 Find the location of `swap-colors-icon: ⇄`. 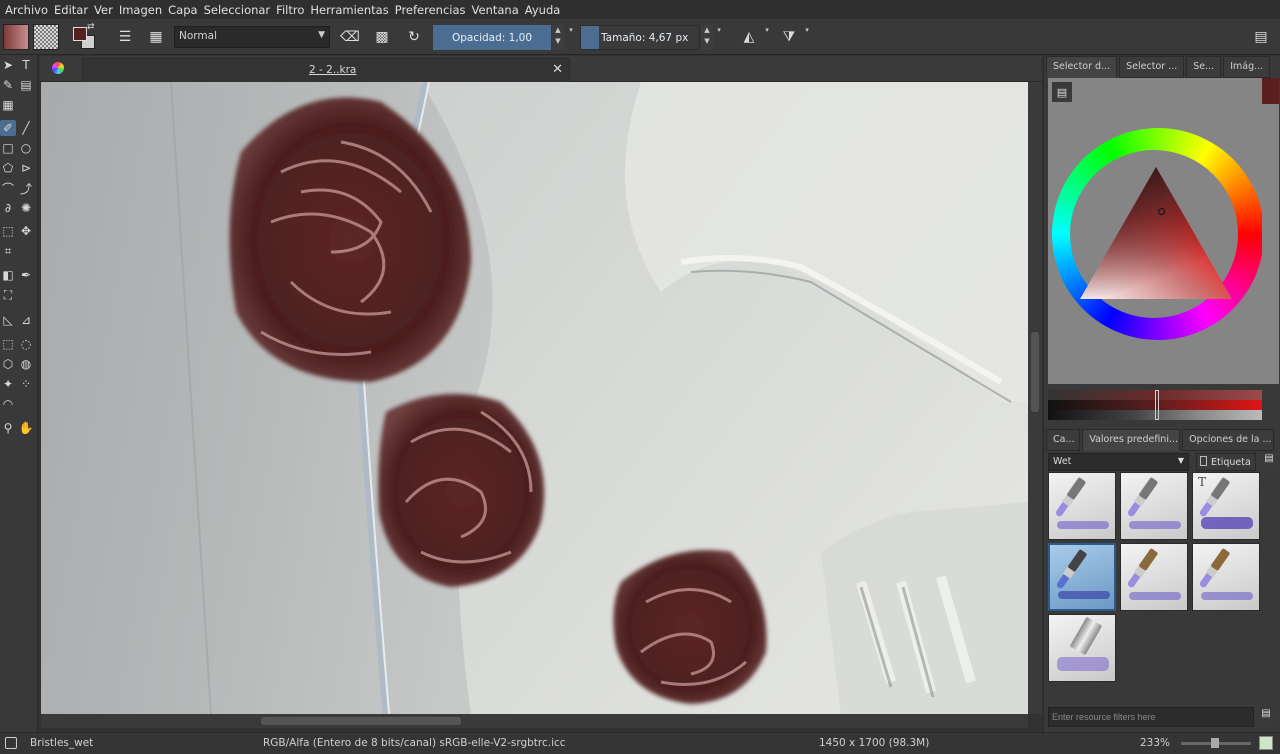

swap-colors-icon: ⇄ is located at coordinates (91, 27).